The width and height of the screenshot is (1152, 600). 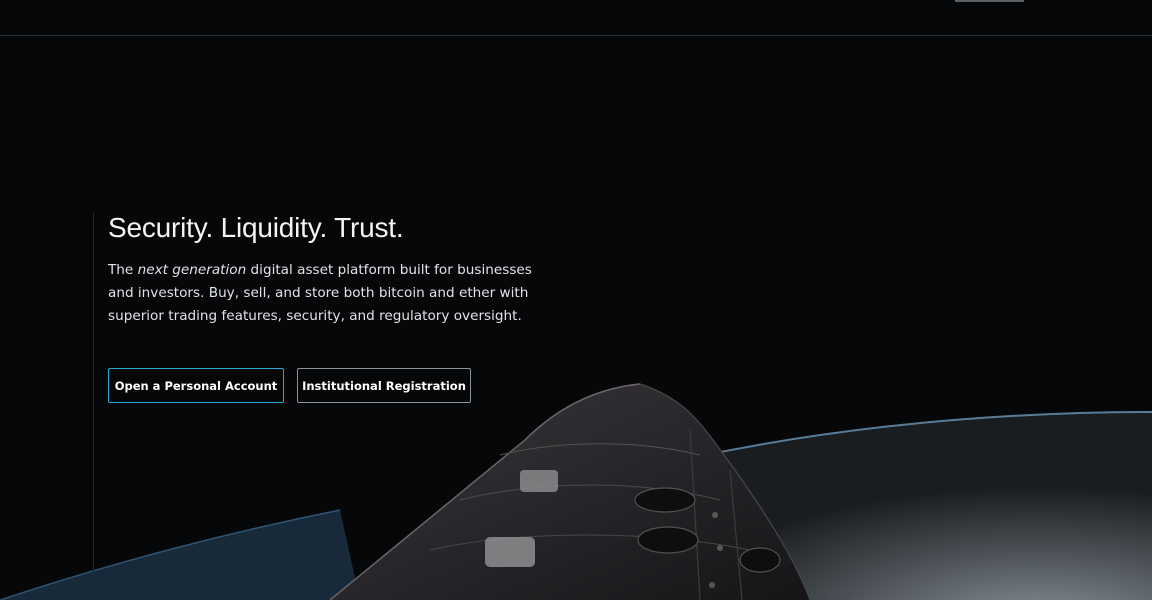 What do you see at coordinates (93, 406) in the screenshot?
I see `vertical-divider` at bounding box center [93, 406].